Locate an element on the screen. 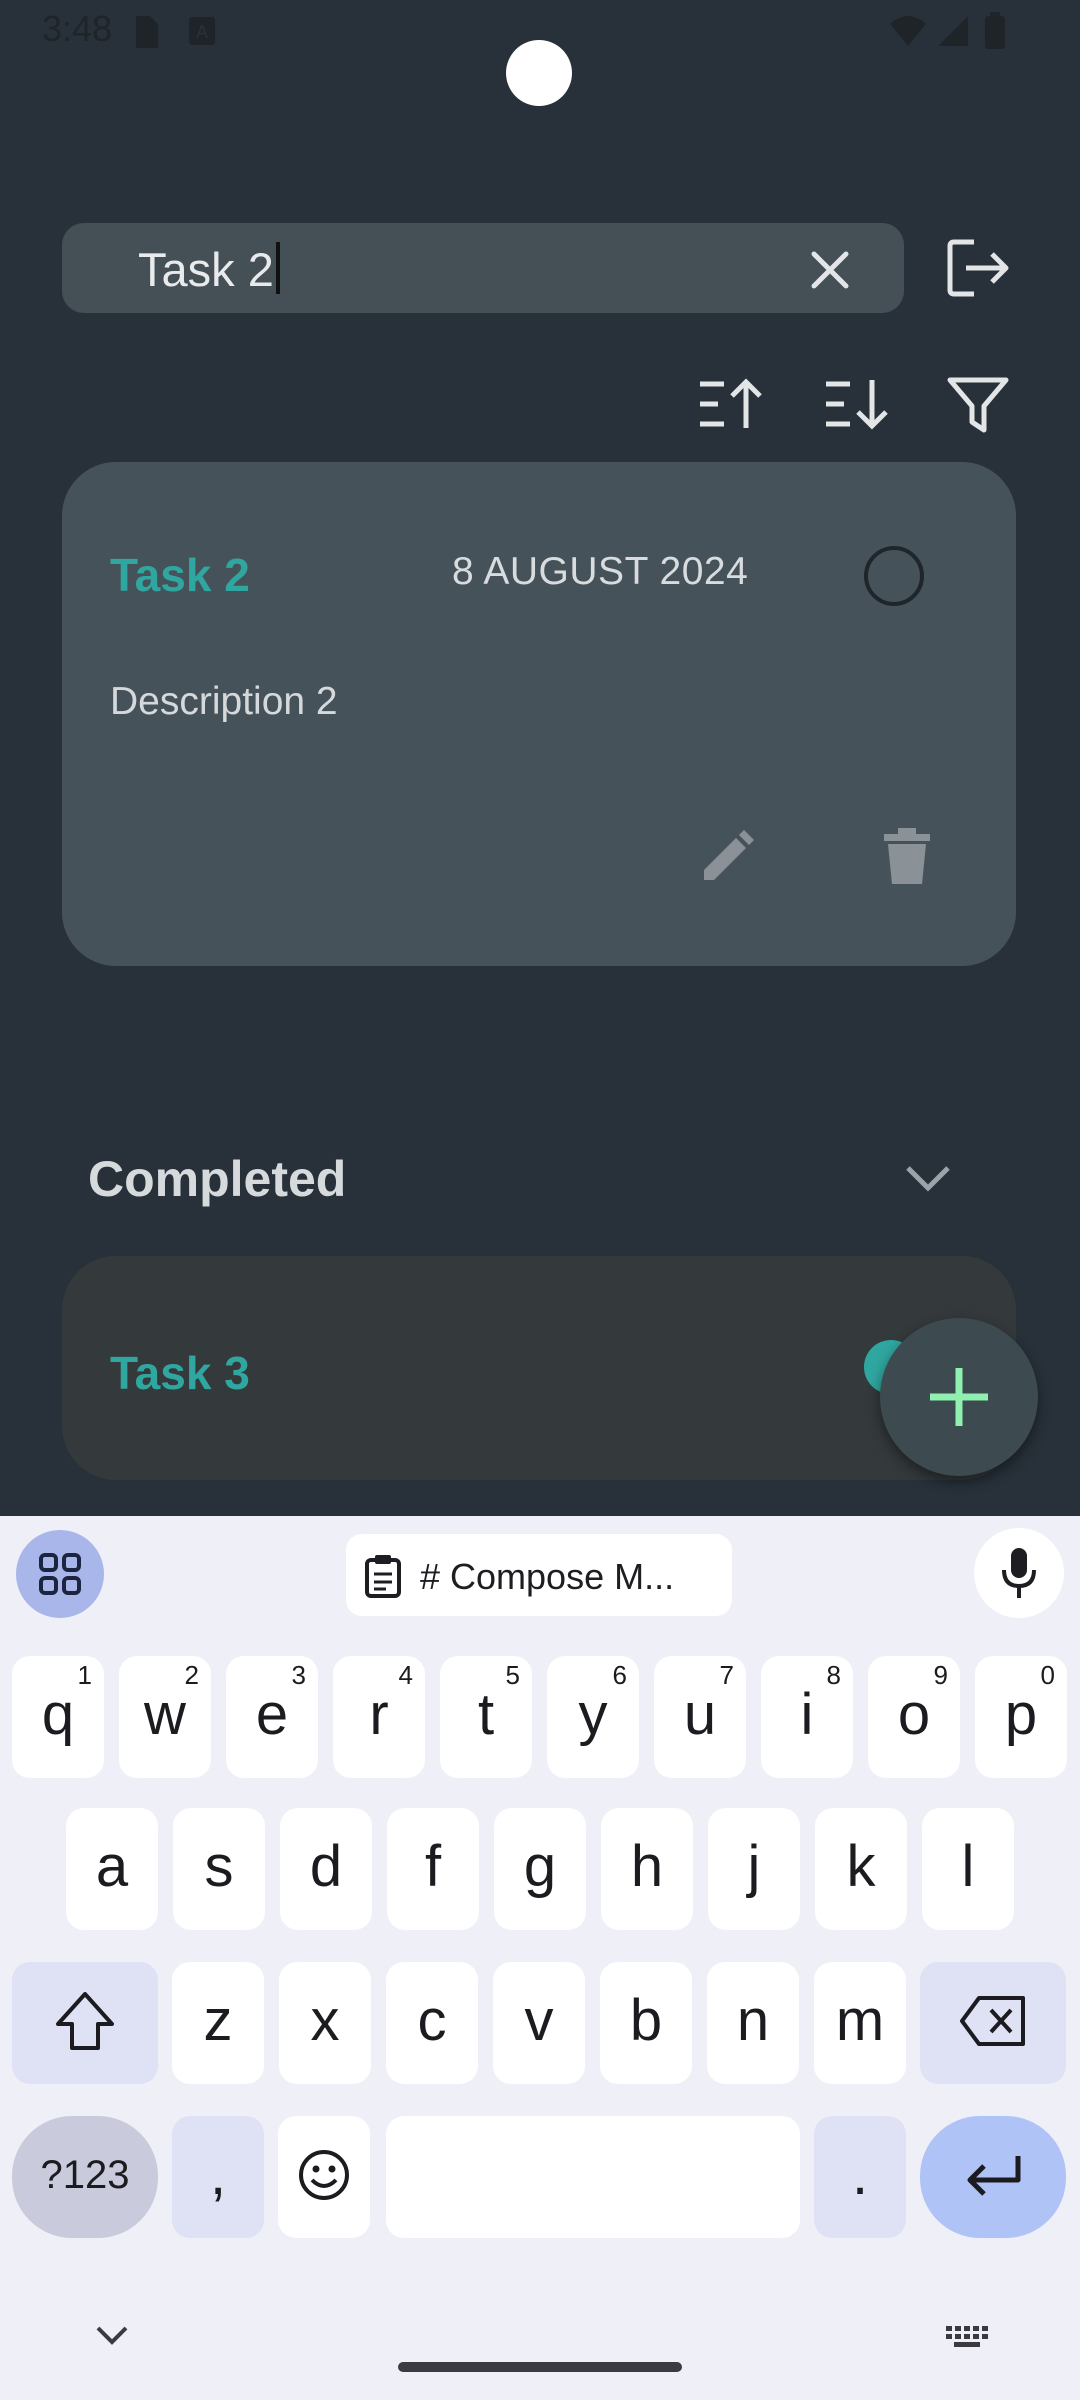 This screenshot has width=1080, height=2400. key-label: v is located at coordinates (539, 2020).